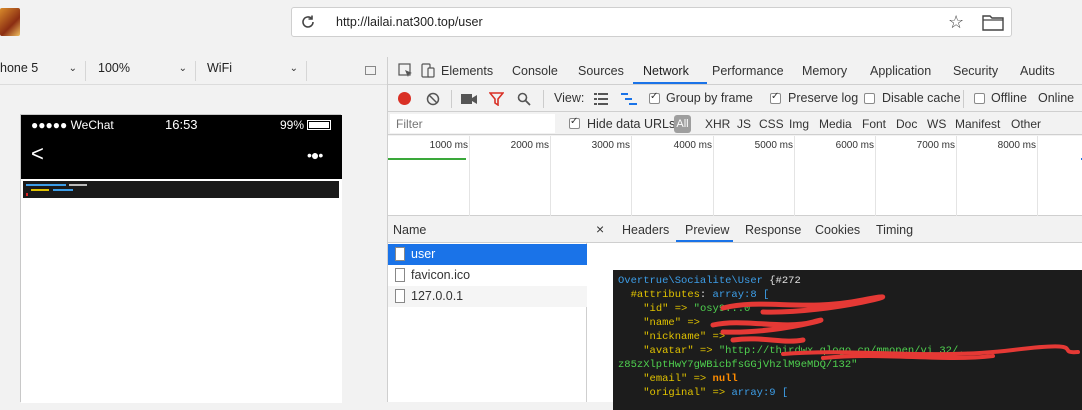 The height and width of the screenshot is (410, 1082). I want to click on timeline-tick-label: 6000 ms, so click(854, 145).